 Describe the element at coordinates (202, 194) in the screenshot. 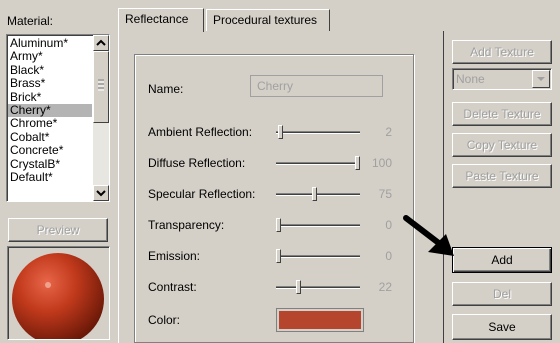

I see `property-label: Specular Reflection:` at that location.